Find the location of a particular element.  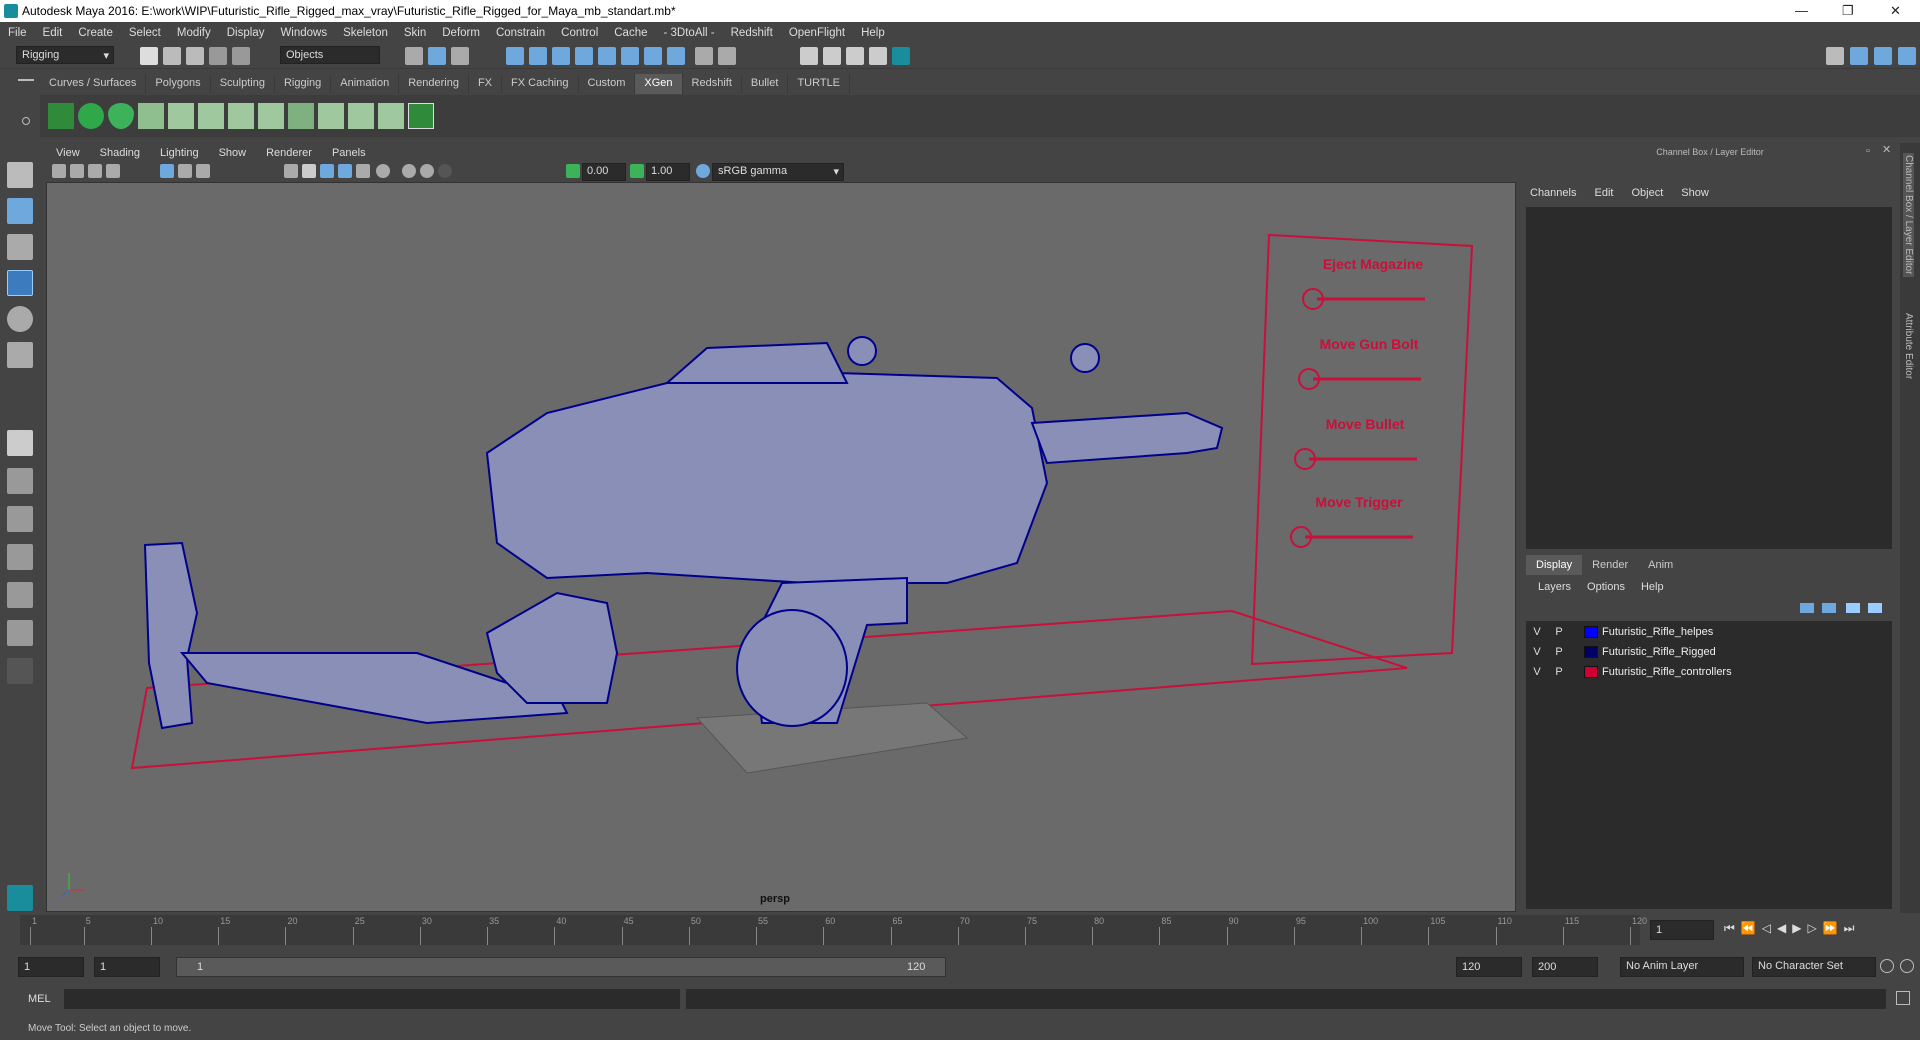

playback-start-field: 1 is located at coordinates (127, 967).